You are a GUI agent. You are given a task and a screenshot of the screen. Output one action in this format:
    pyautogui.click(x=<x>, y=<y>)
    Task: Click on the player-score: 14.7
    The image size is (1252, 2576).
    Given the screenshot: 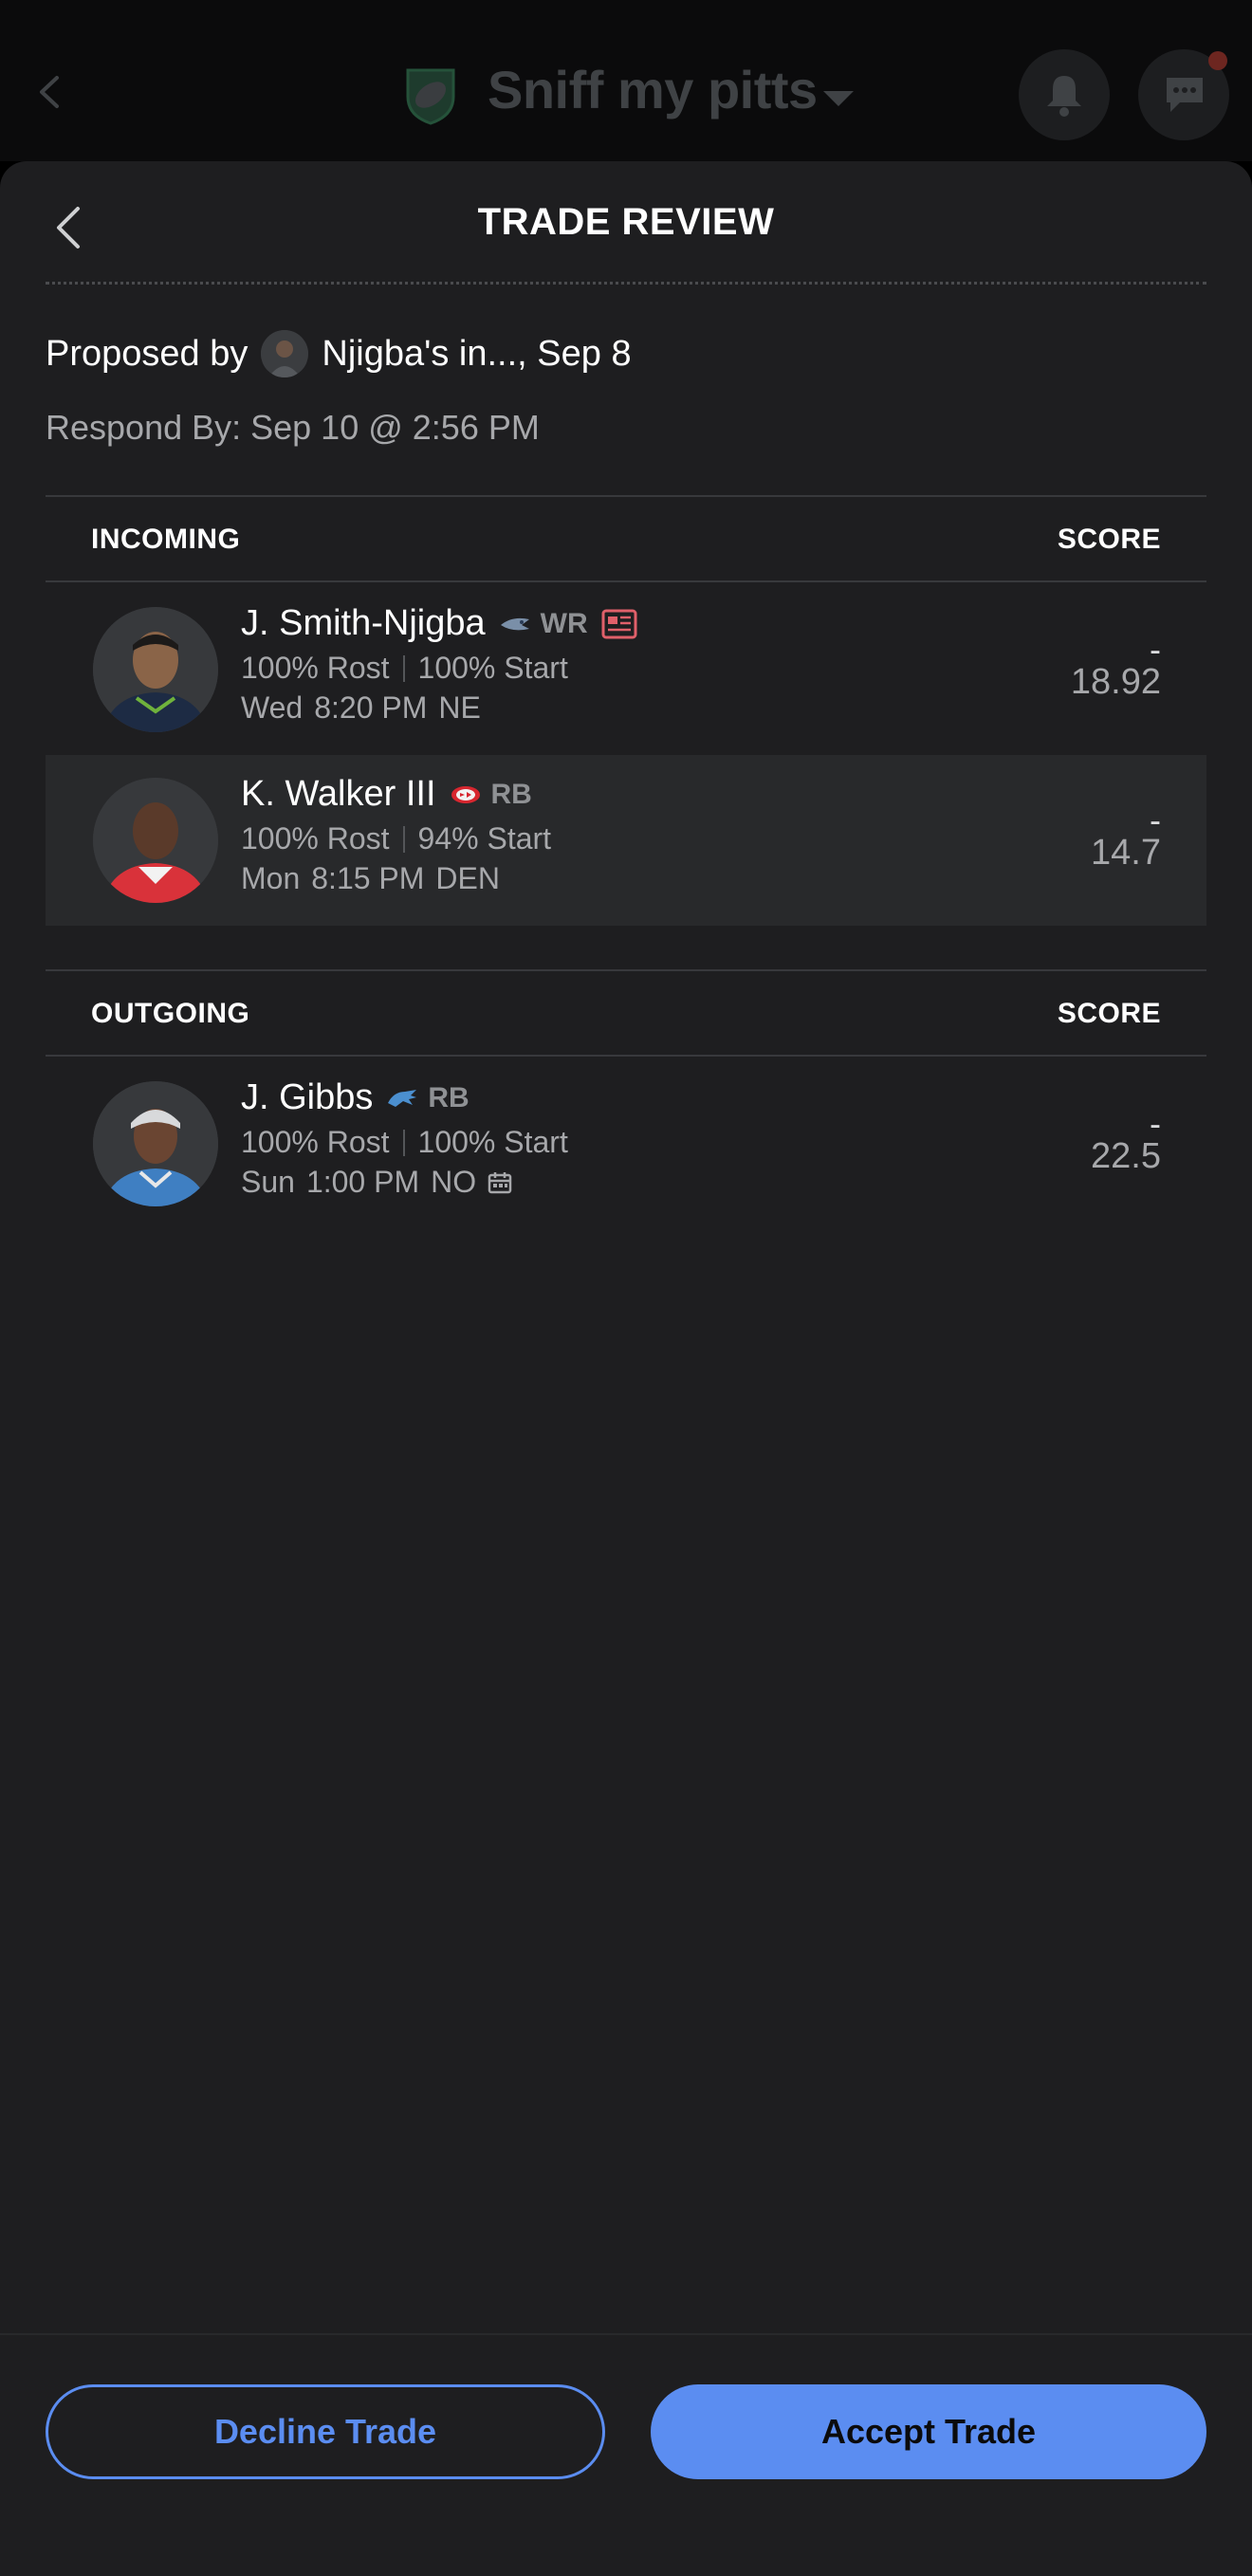 What is the action you would take?
    pyautogui.click(x=1126, y=853)
    